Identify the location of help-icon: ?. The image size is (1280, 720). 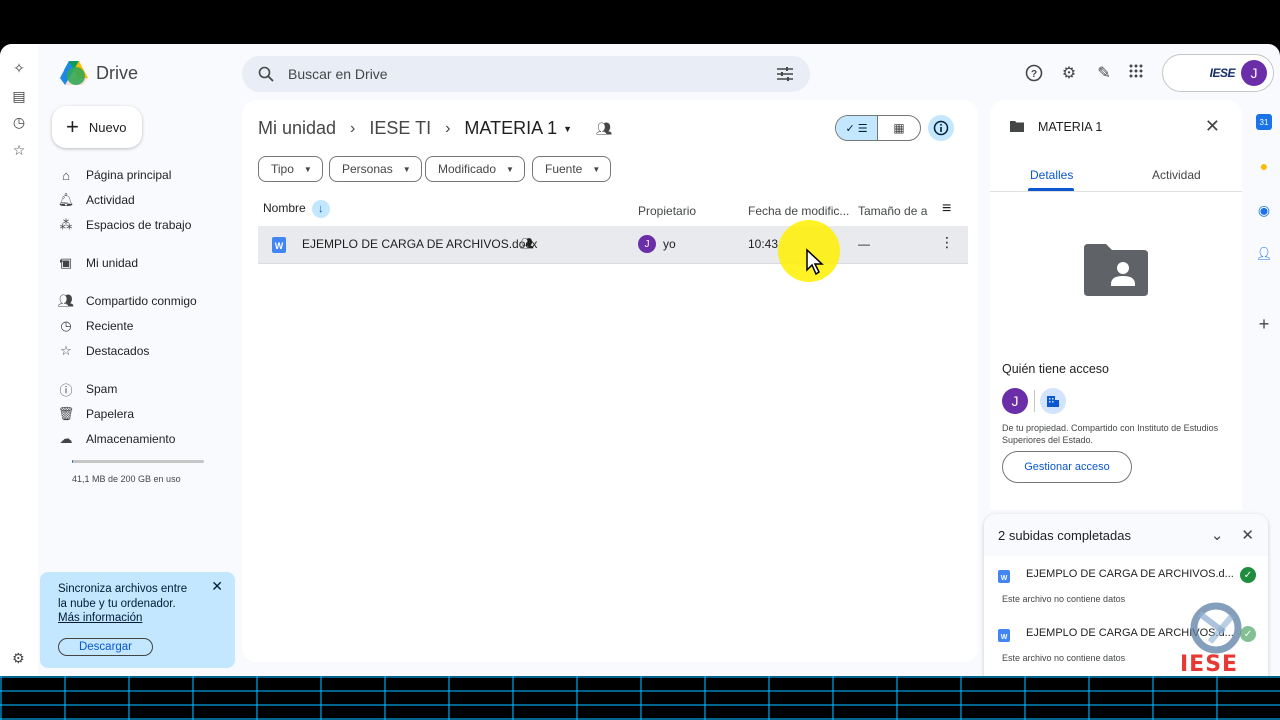
(1034, 74).